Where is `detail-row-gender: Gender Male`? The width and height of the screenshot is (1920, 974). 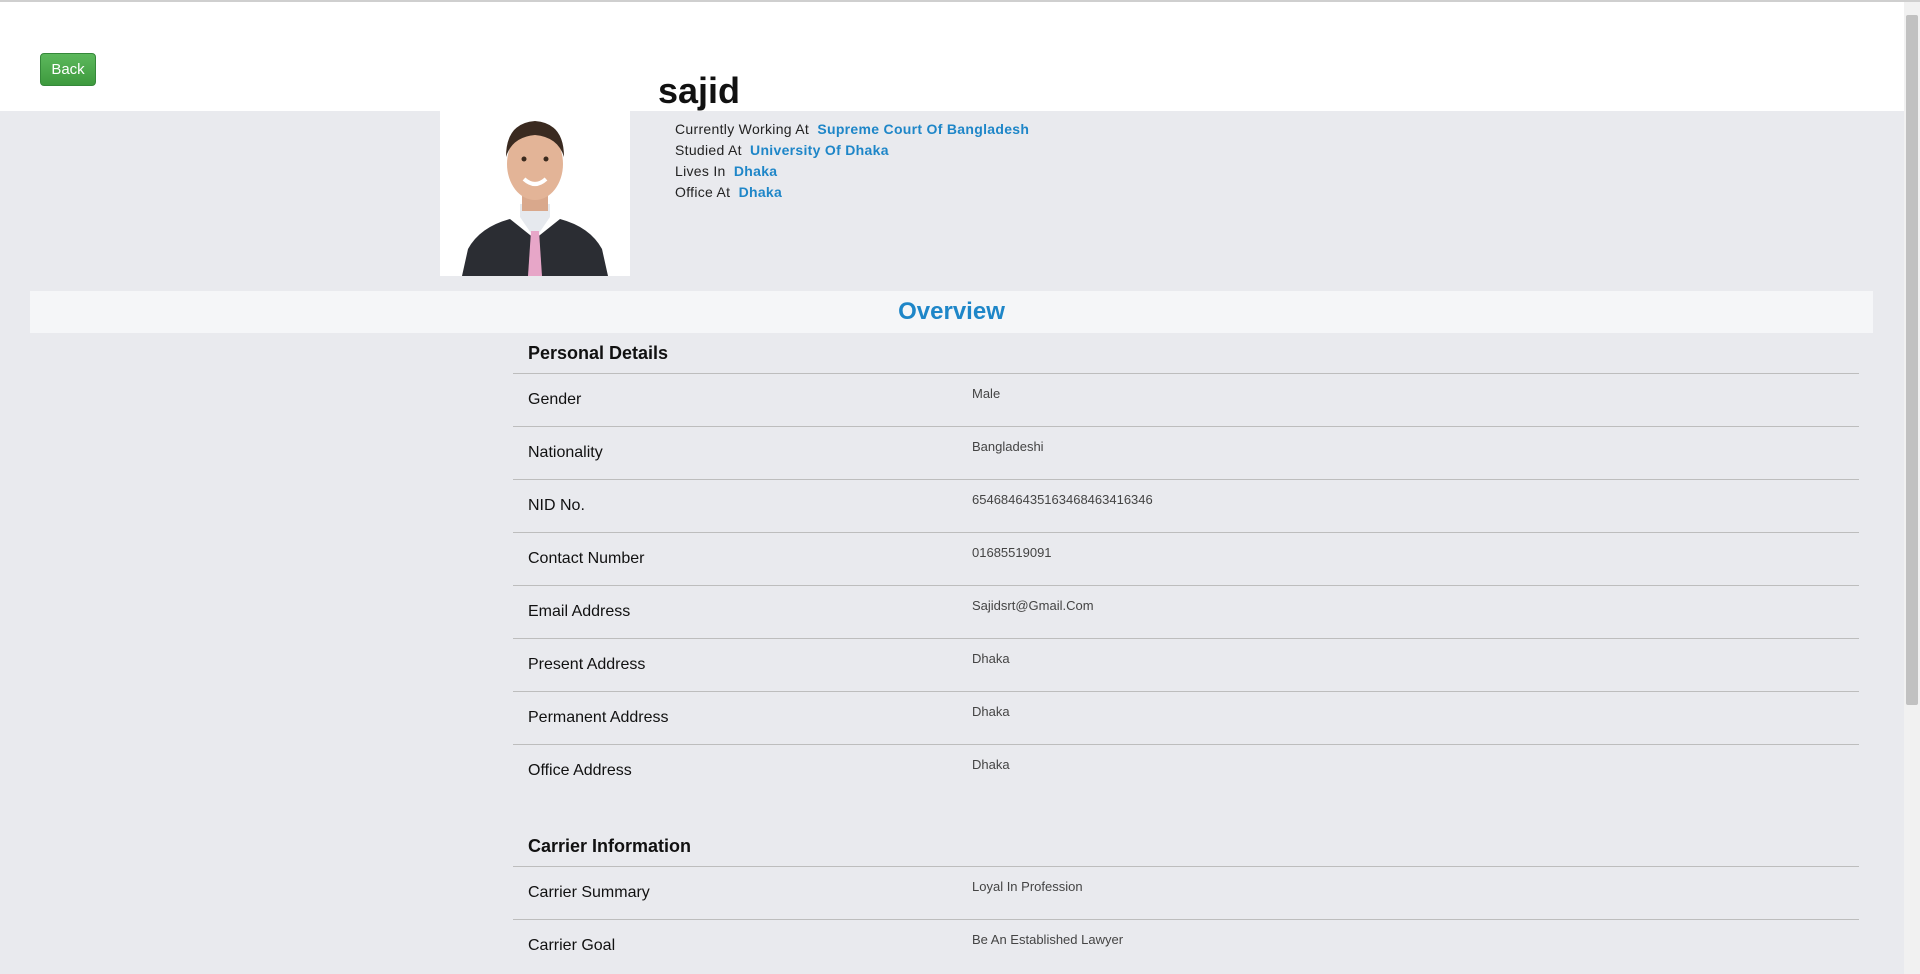 detail-row-gender: Gender Male is located at coordinates (1186, 400).